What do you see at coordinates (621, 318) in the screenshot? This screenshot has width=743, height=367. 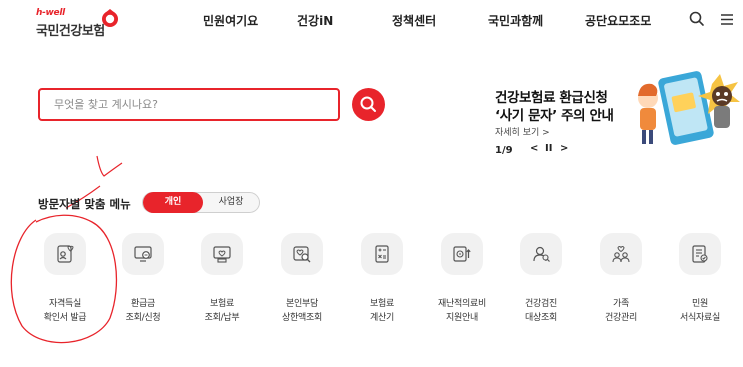 I see `service-label-line2: 건강관리` at bounding box center [621, 318].